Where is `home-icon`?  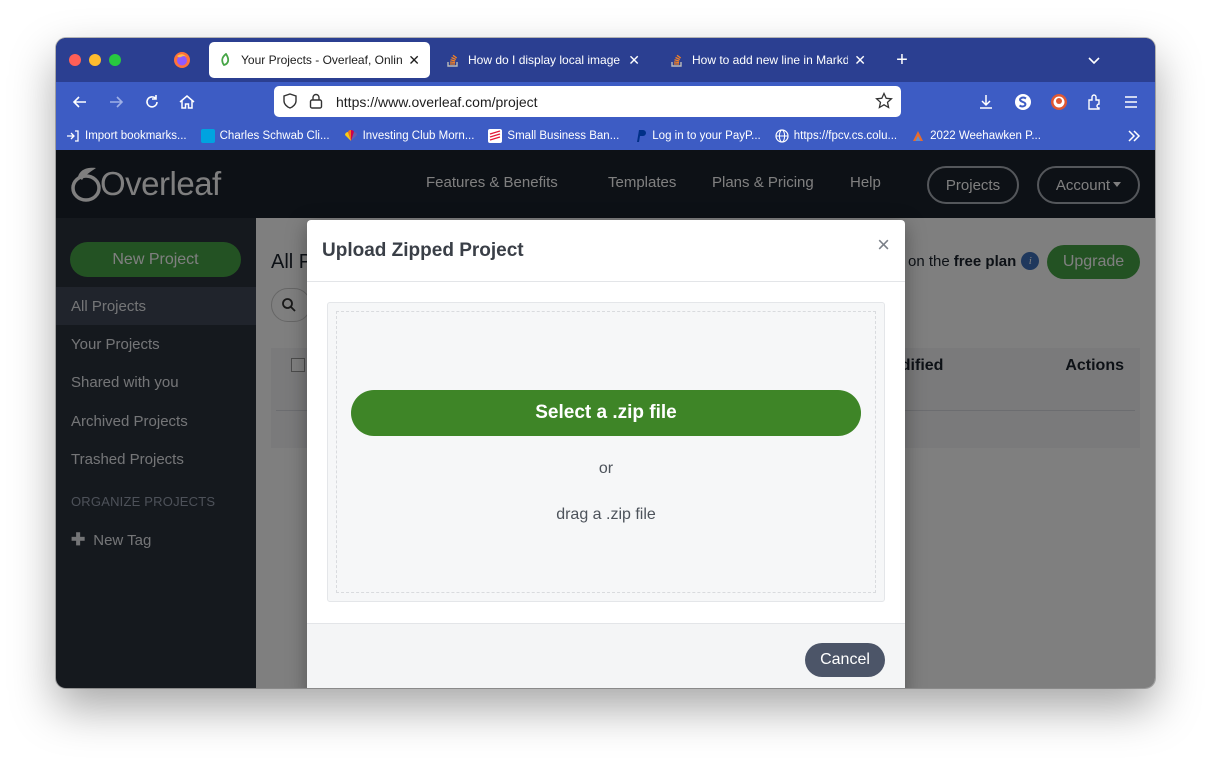
home-icon is located at coordinates (187, 102).